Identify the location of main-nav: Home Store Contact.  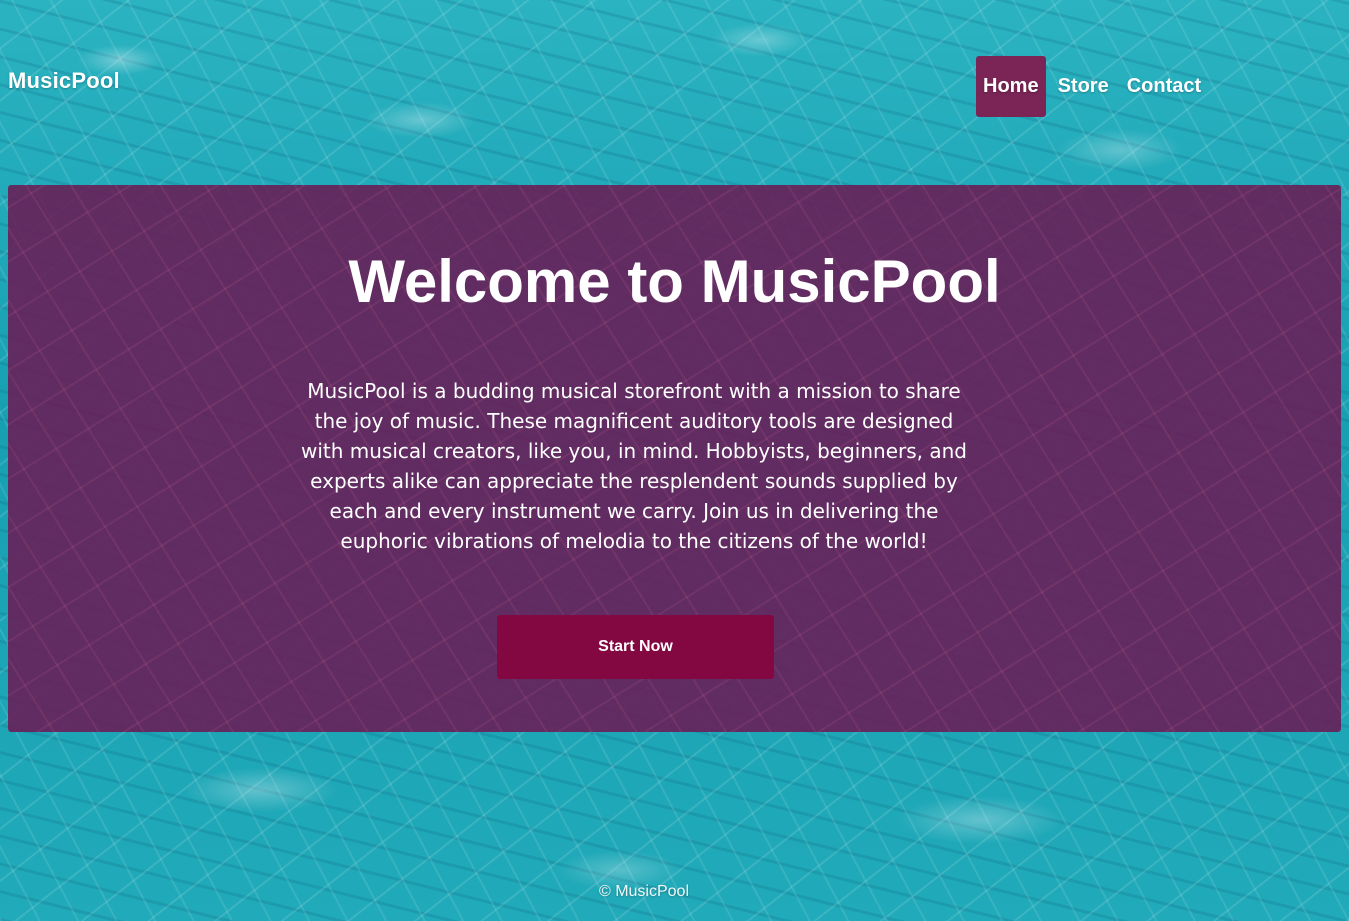
(1093, 86).